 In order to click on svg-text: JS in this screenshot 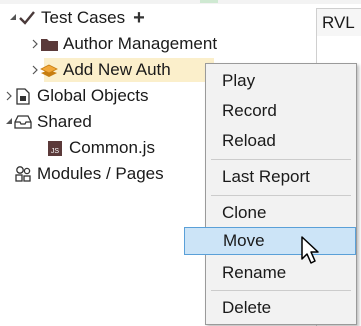, I will do `click(55, 151)`.